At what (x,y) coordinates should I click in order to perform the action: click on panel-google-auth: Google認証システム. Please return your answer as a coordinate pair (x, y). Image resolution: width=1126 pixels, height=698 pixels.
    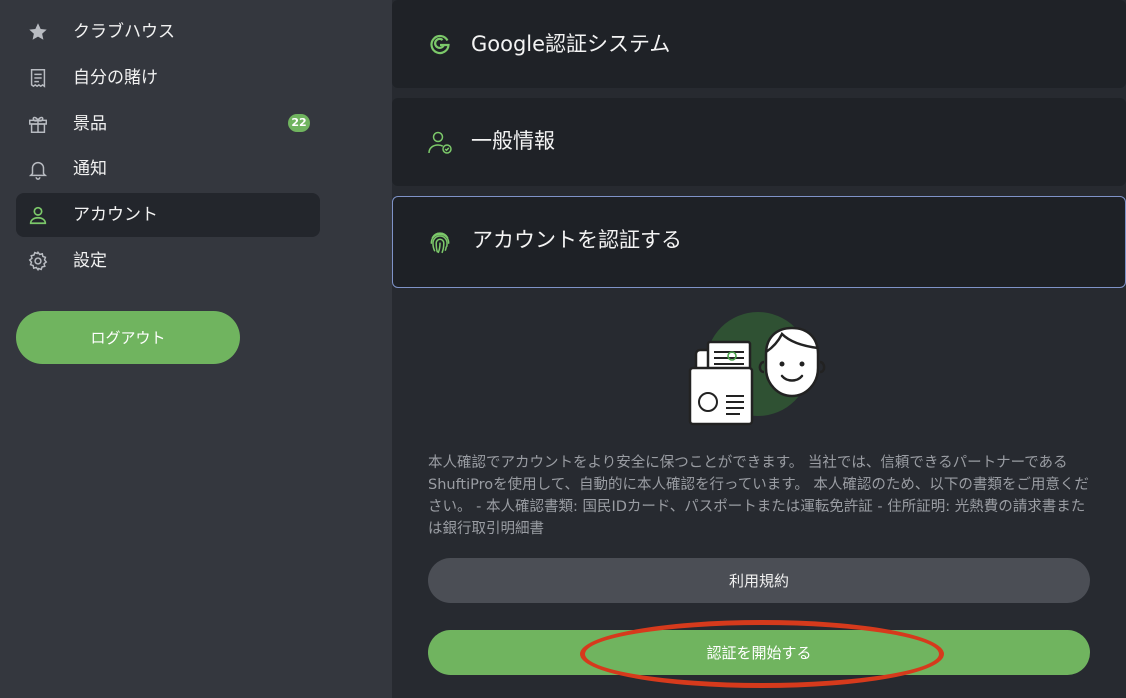
    Looking at the image, I should click on (759, 44).